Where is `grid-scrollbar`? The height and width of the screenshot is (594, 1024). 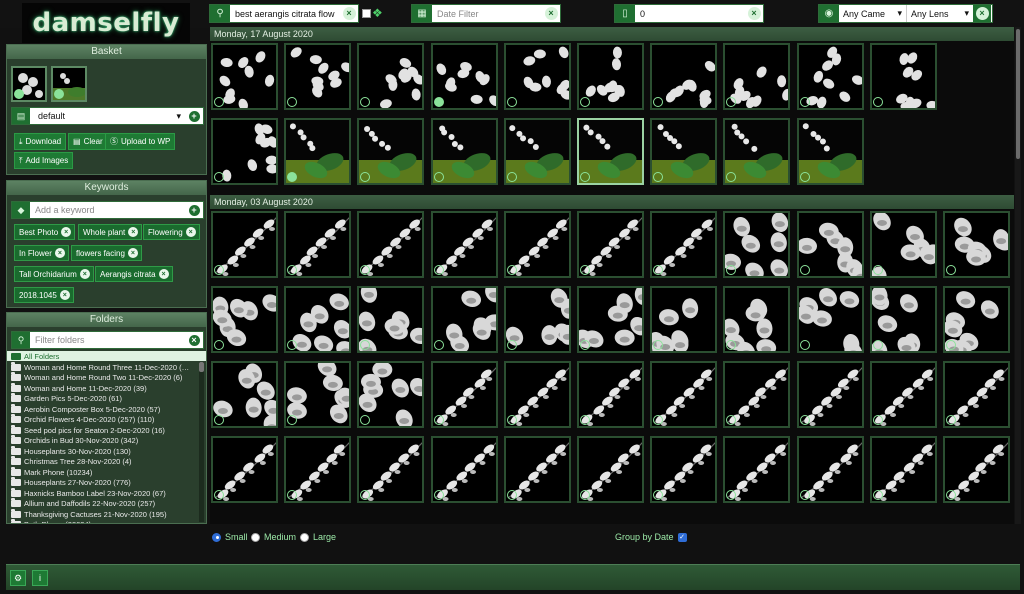 grid-scrollbar is located at coordinates (1018, 275).